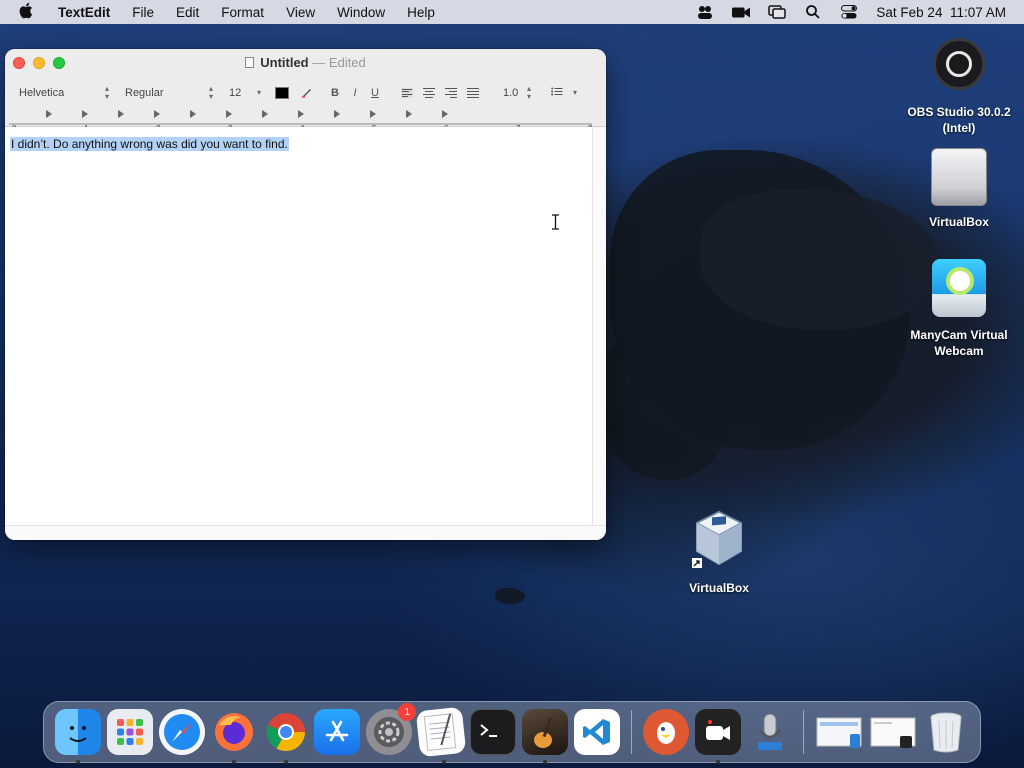 The image size is (1024, 768). Describe the element at coordinates (719, 553) in the screenshot. I see `desktop-icon-virtualbox-alias: VirtualBox` at that location.